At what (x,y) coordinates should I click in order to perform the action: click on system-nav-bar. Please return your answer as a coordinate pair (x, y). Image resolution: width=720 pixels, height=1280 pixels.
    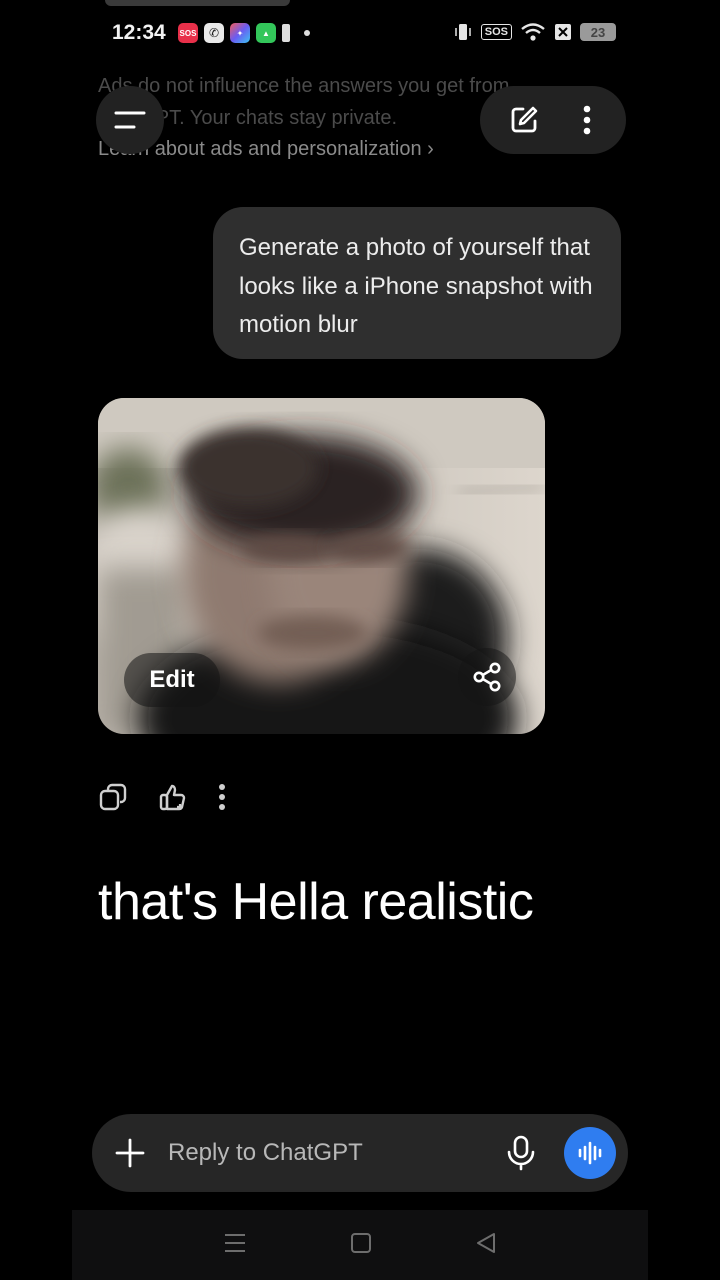
    Looking at the image, I should click on (360, 1245).